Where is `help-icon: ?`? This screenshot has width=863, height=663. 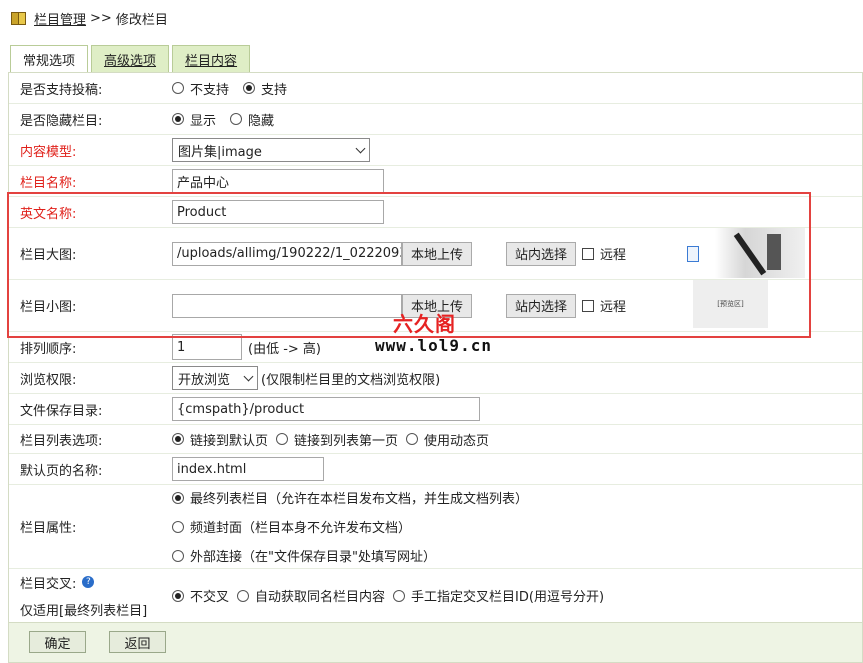 help-icon: ? is located at coordinates (88, 582).